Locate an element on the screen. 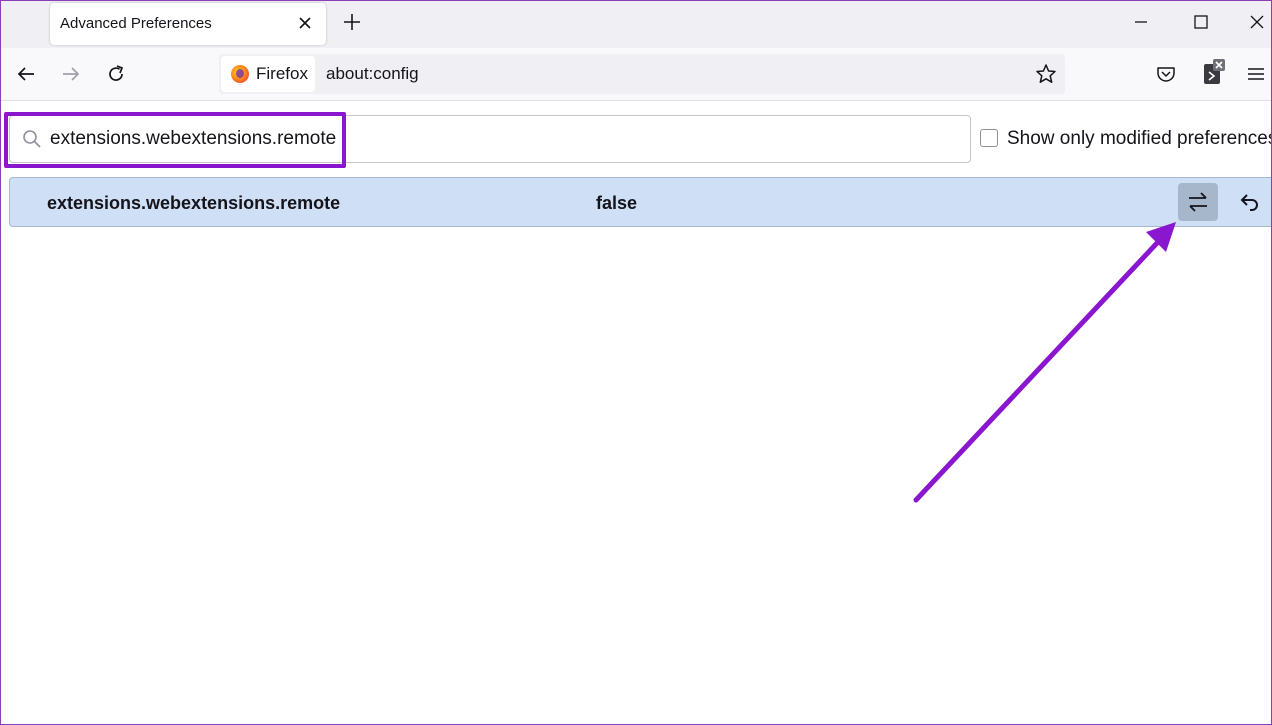 Image resolution: width=1272 pixels, height=725 pixels. site-identity-button: Firefox is located at coordinates (268, 74).